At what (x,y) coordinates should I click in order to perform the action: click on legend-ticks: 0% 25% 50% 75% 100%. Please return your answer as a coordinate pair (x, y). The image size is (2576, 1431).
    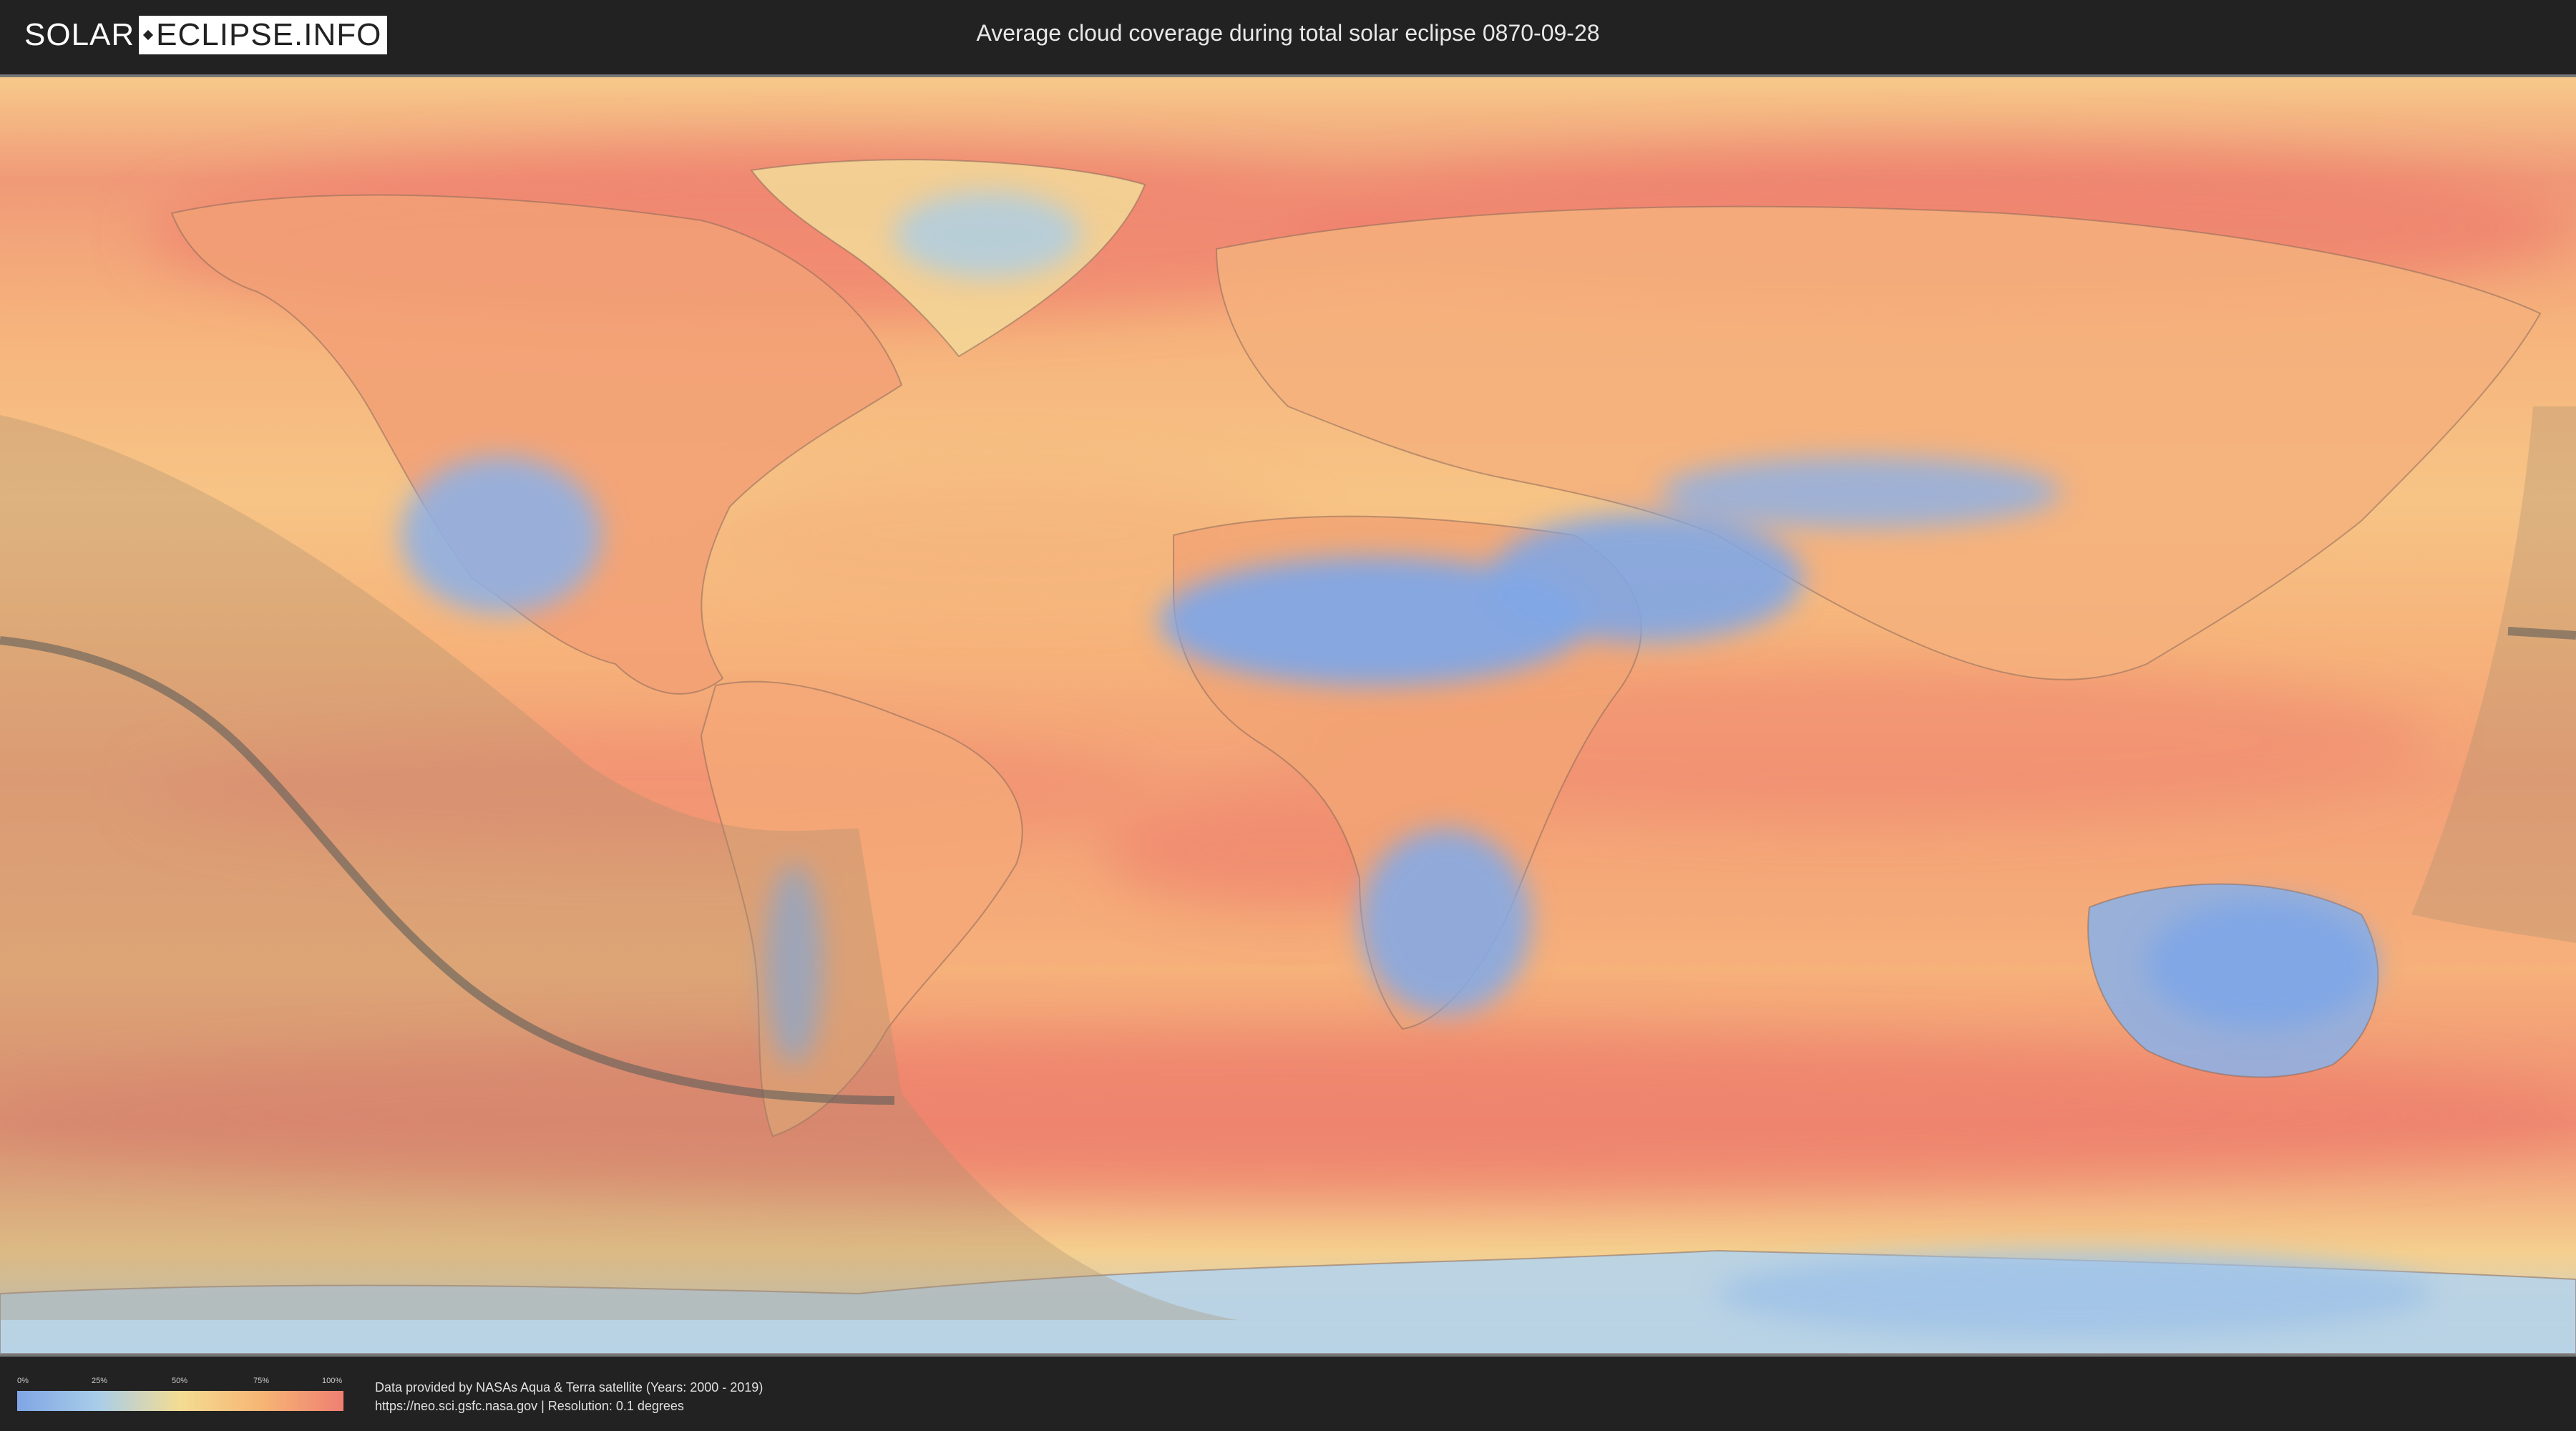
    Looking at the image, I should click on (180, 1383).